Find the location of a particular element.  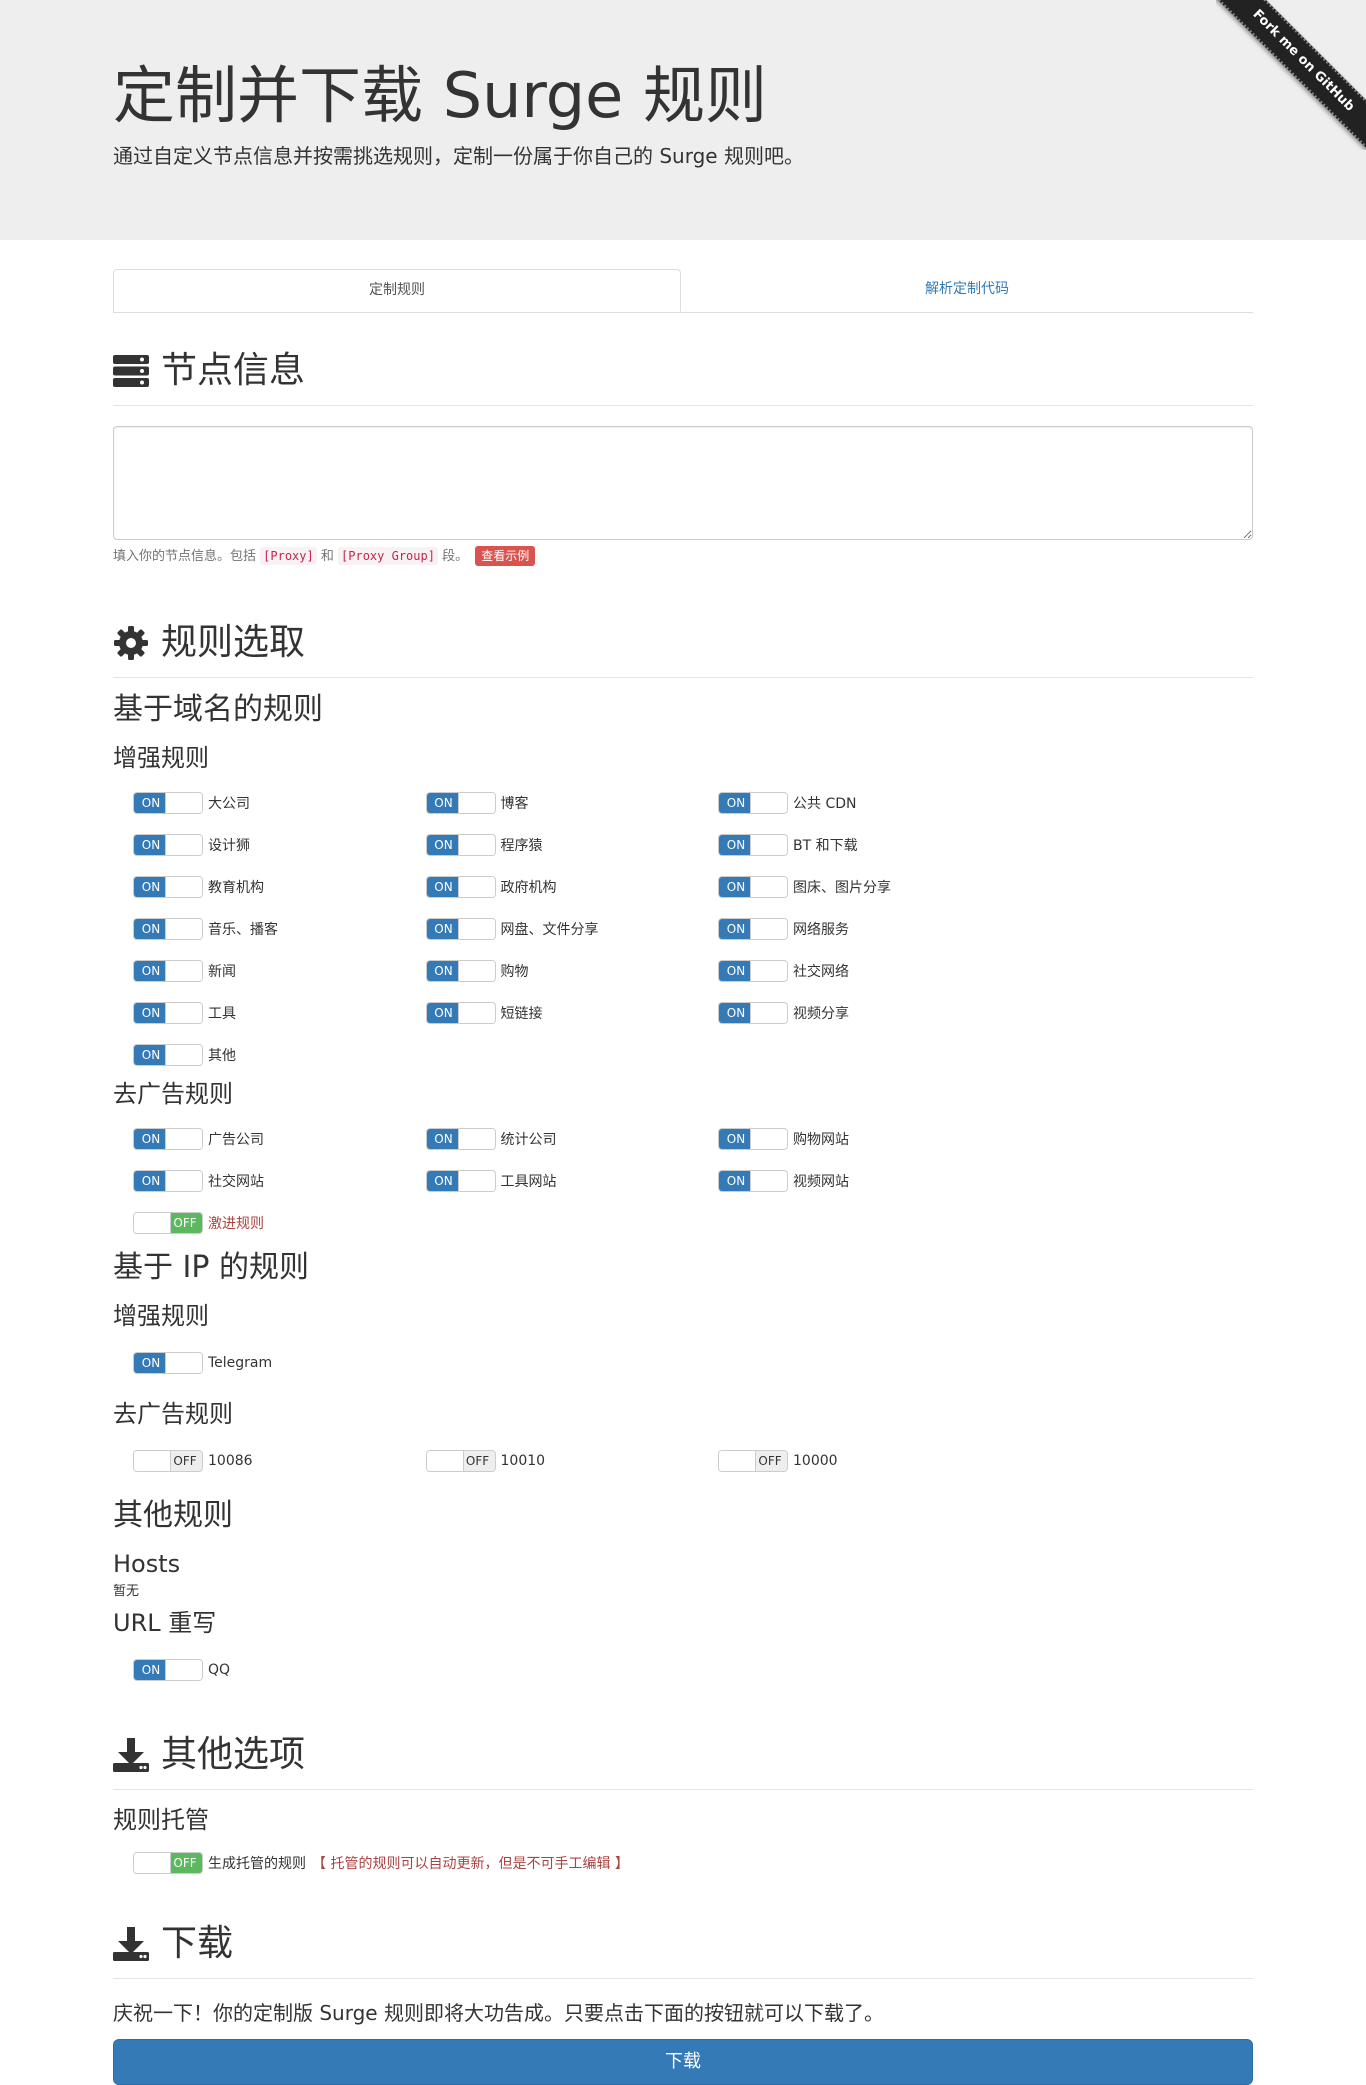

rule-option: ON 大公司 is located at coordinates (259, 803).